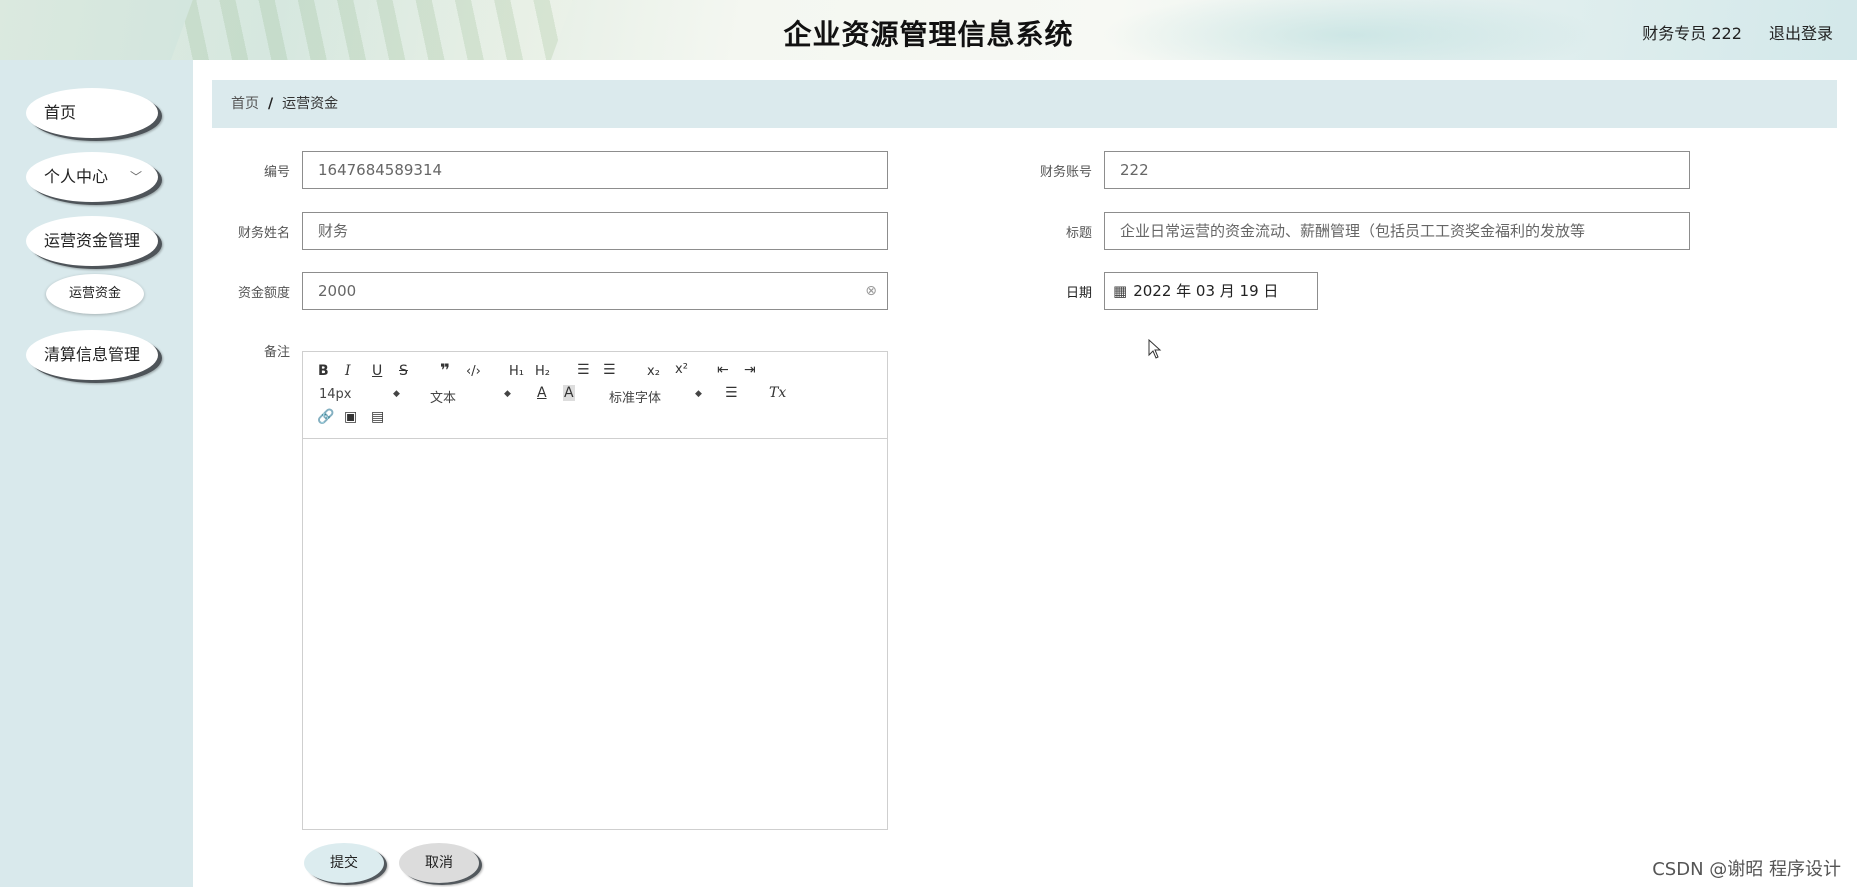 The height and width of the screenshot is (887, 1857). Describe the element at coordinates (1155, 349) in the screenshot. I see `mouse-cursor-icon` at that location.